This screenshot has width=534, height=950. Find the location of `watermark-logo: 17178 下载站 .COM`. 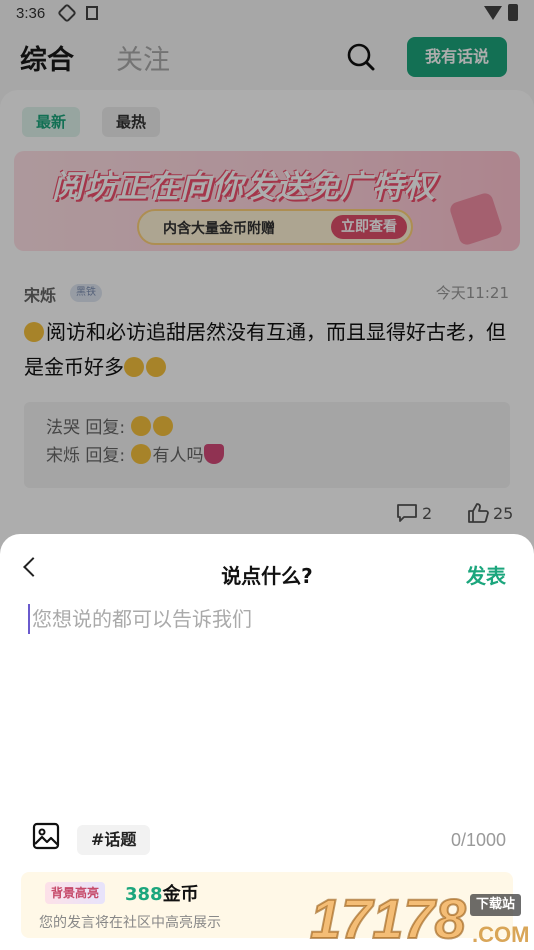

watermark-logo: 17178 下载站 .COM is located at coordinates (421, 917).